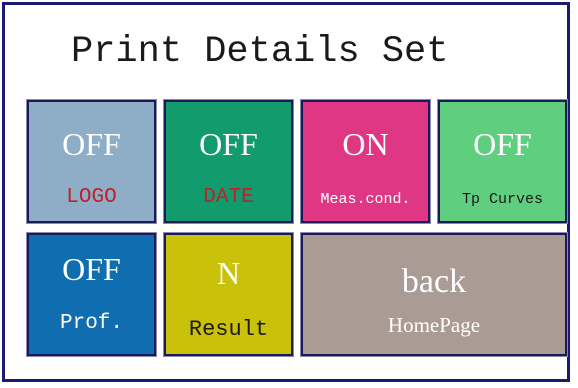  Describe the element at coordinates (434, 281) in the screenshot. I see `back-label: back` at that location.